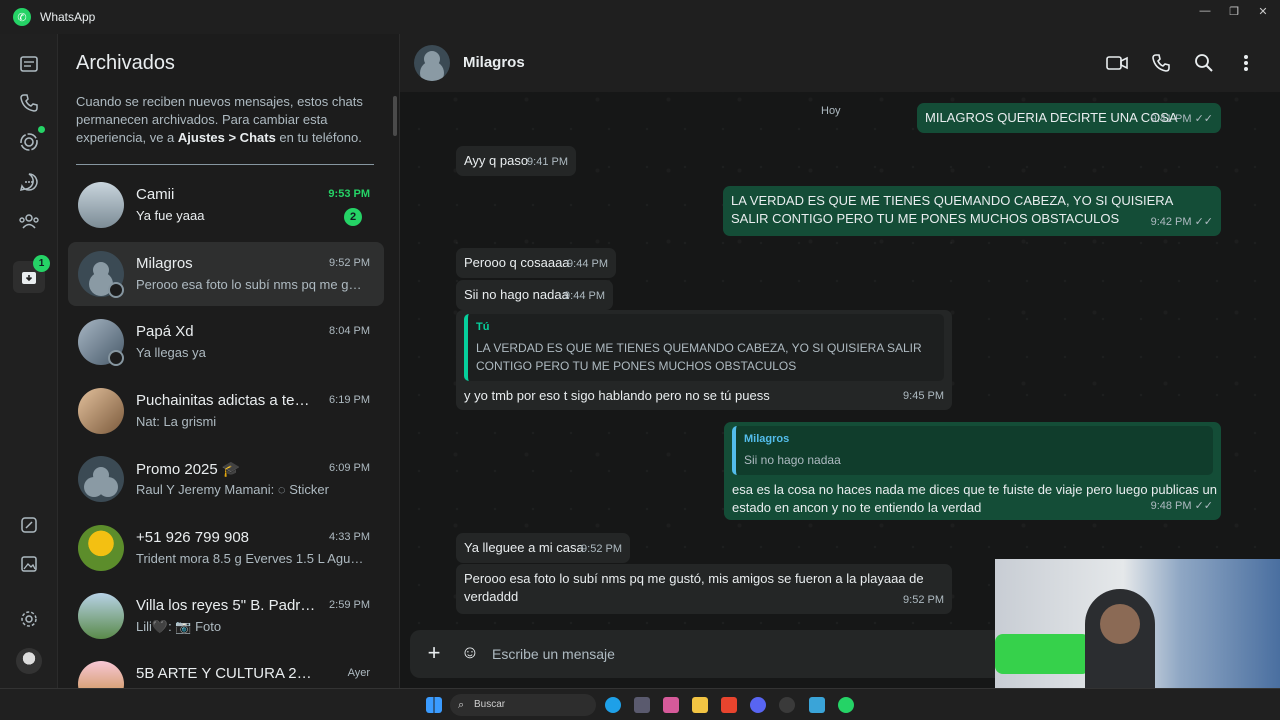 This screenshot has height=720, width=1280. Describe the element at coordinates (846, 705) in the screenshot. I see `whatsapp-taskbar-icon` at that location.